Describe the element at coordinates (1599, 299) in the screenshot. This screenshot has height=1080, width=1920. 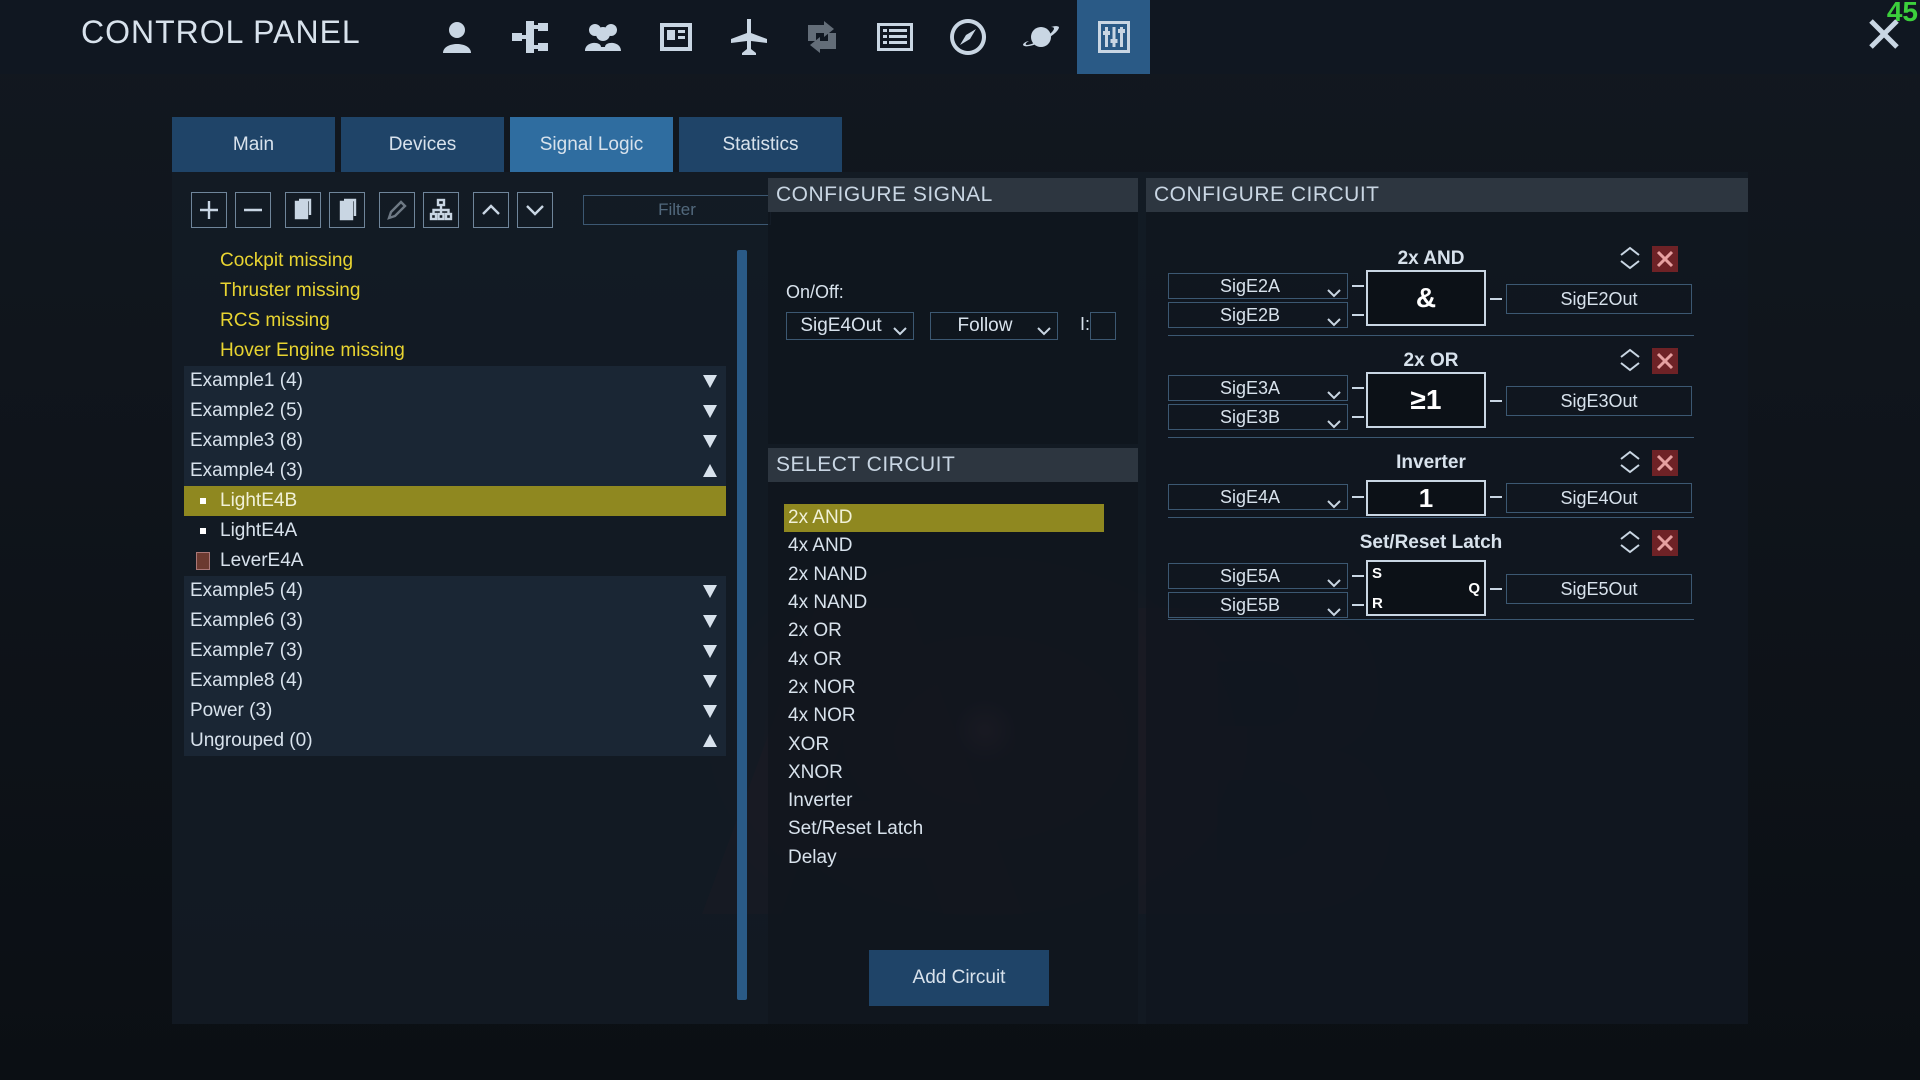
I see `output-signal: SigE2Out` at that location.